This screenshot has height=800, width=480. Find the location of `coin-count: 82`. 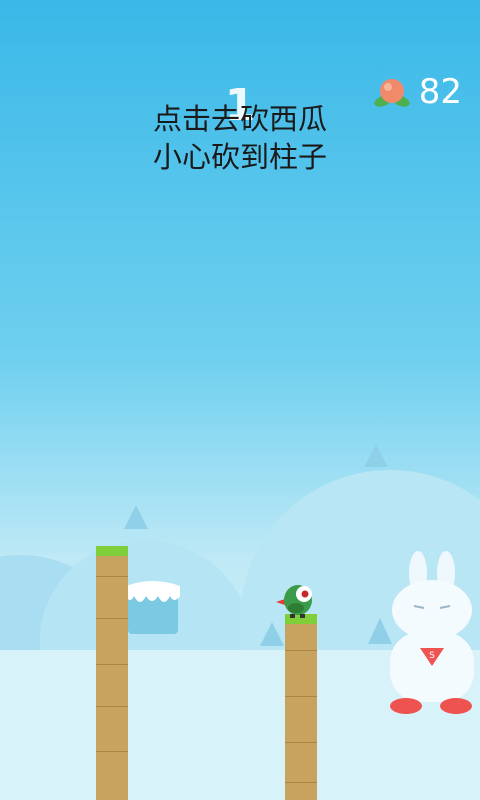

coin-count: 82 is located at coordinates (440, 92).